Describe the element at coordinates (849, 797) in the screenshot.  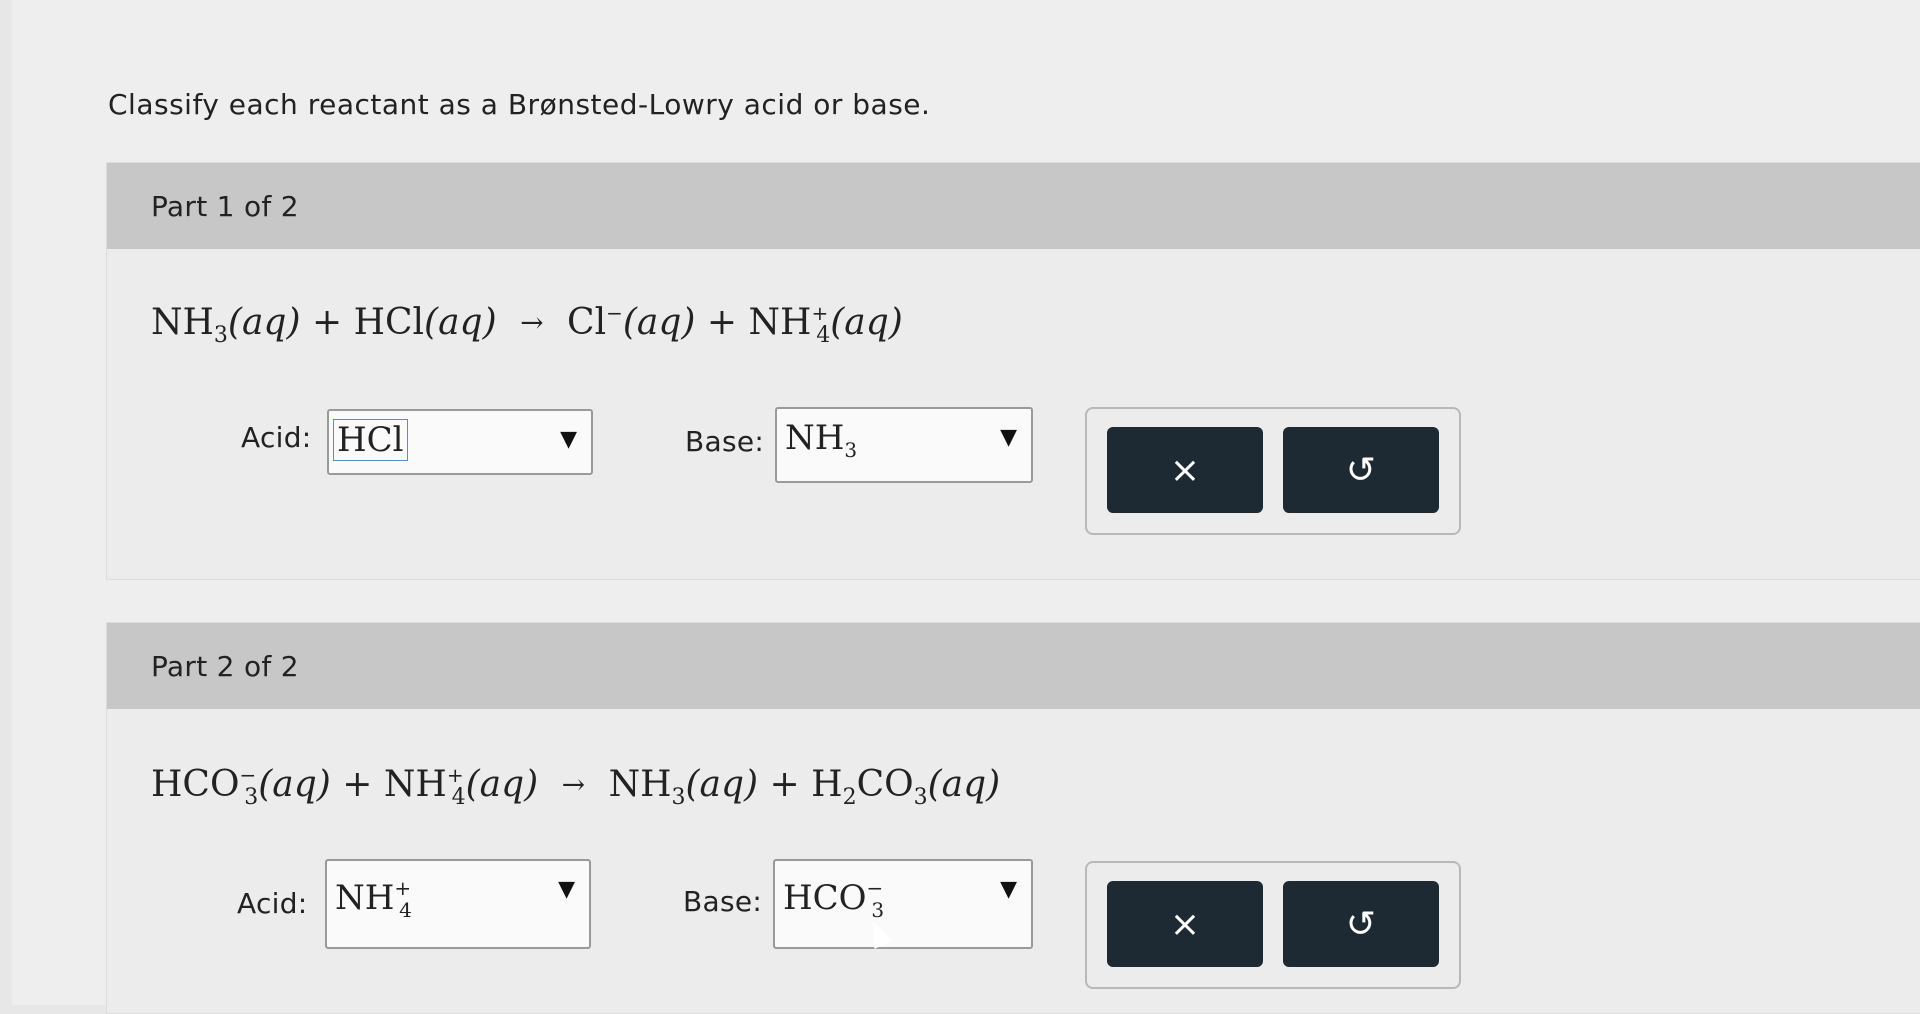
I see `eq-subscript: 2` at that location.